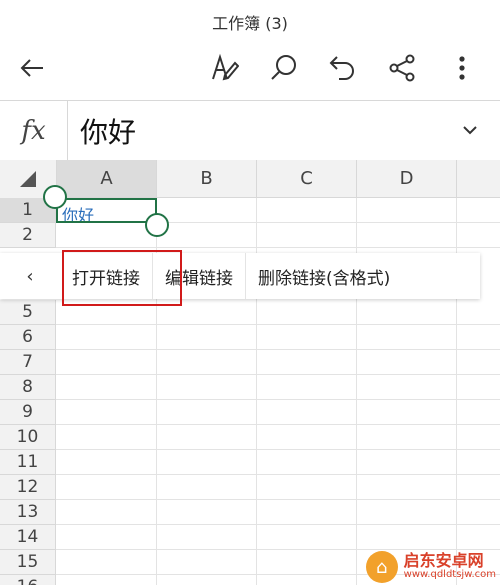 The image size is (500, 585). What do you see at coordinates (443, 561) in the screenshot?
I see `watermark-name: 启东安卓网` at bounding box center [443, 561].